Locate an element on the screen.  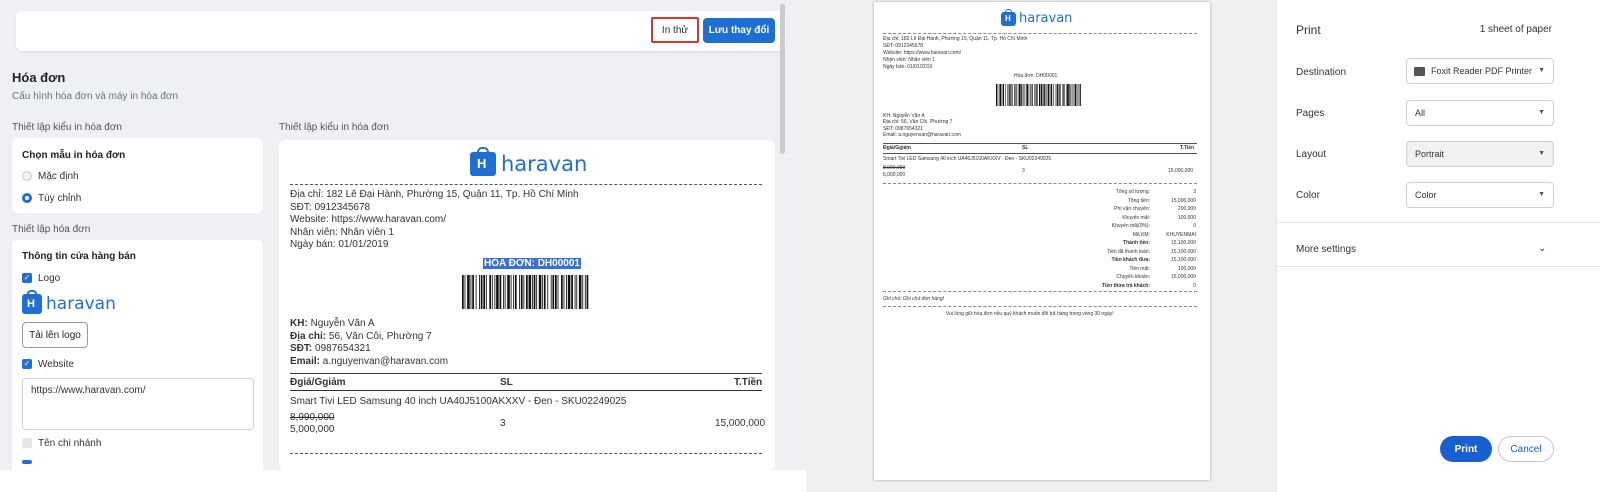
upload-logo-button: Tải lên logo is located at coordinates (55, 335).